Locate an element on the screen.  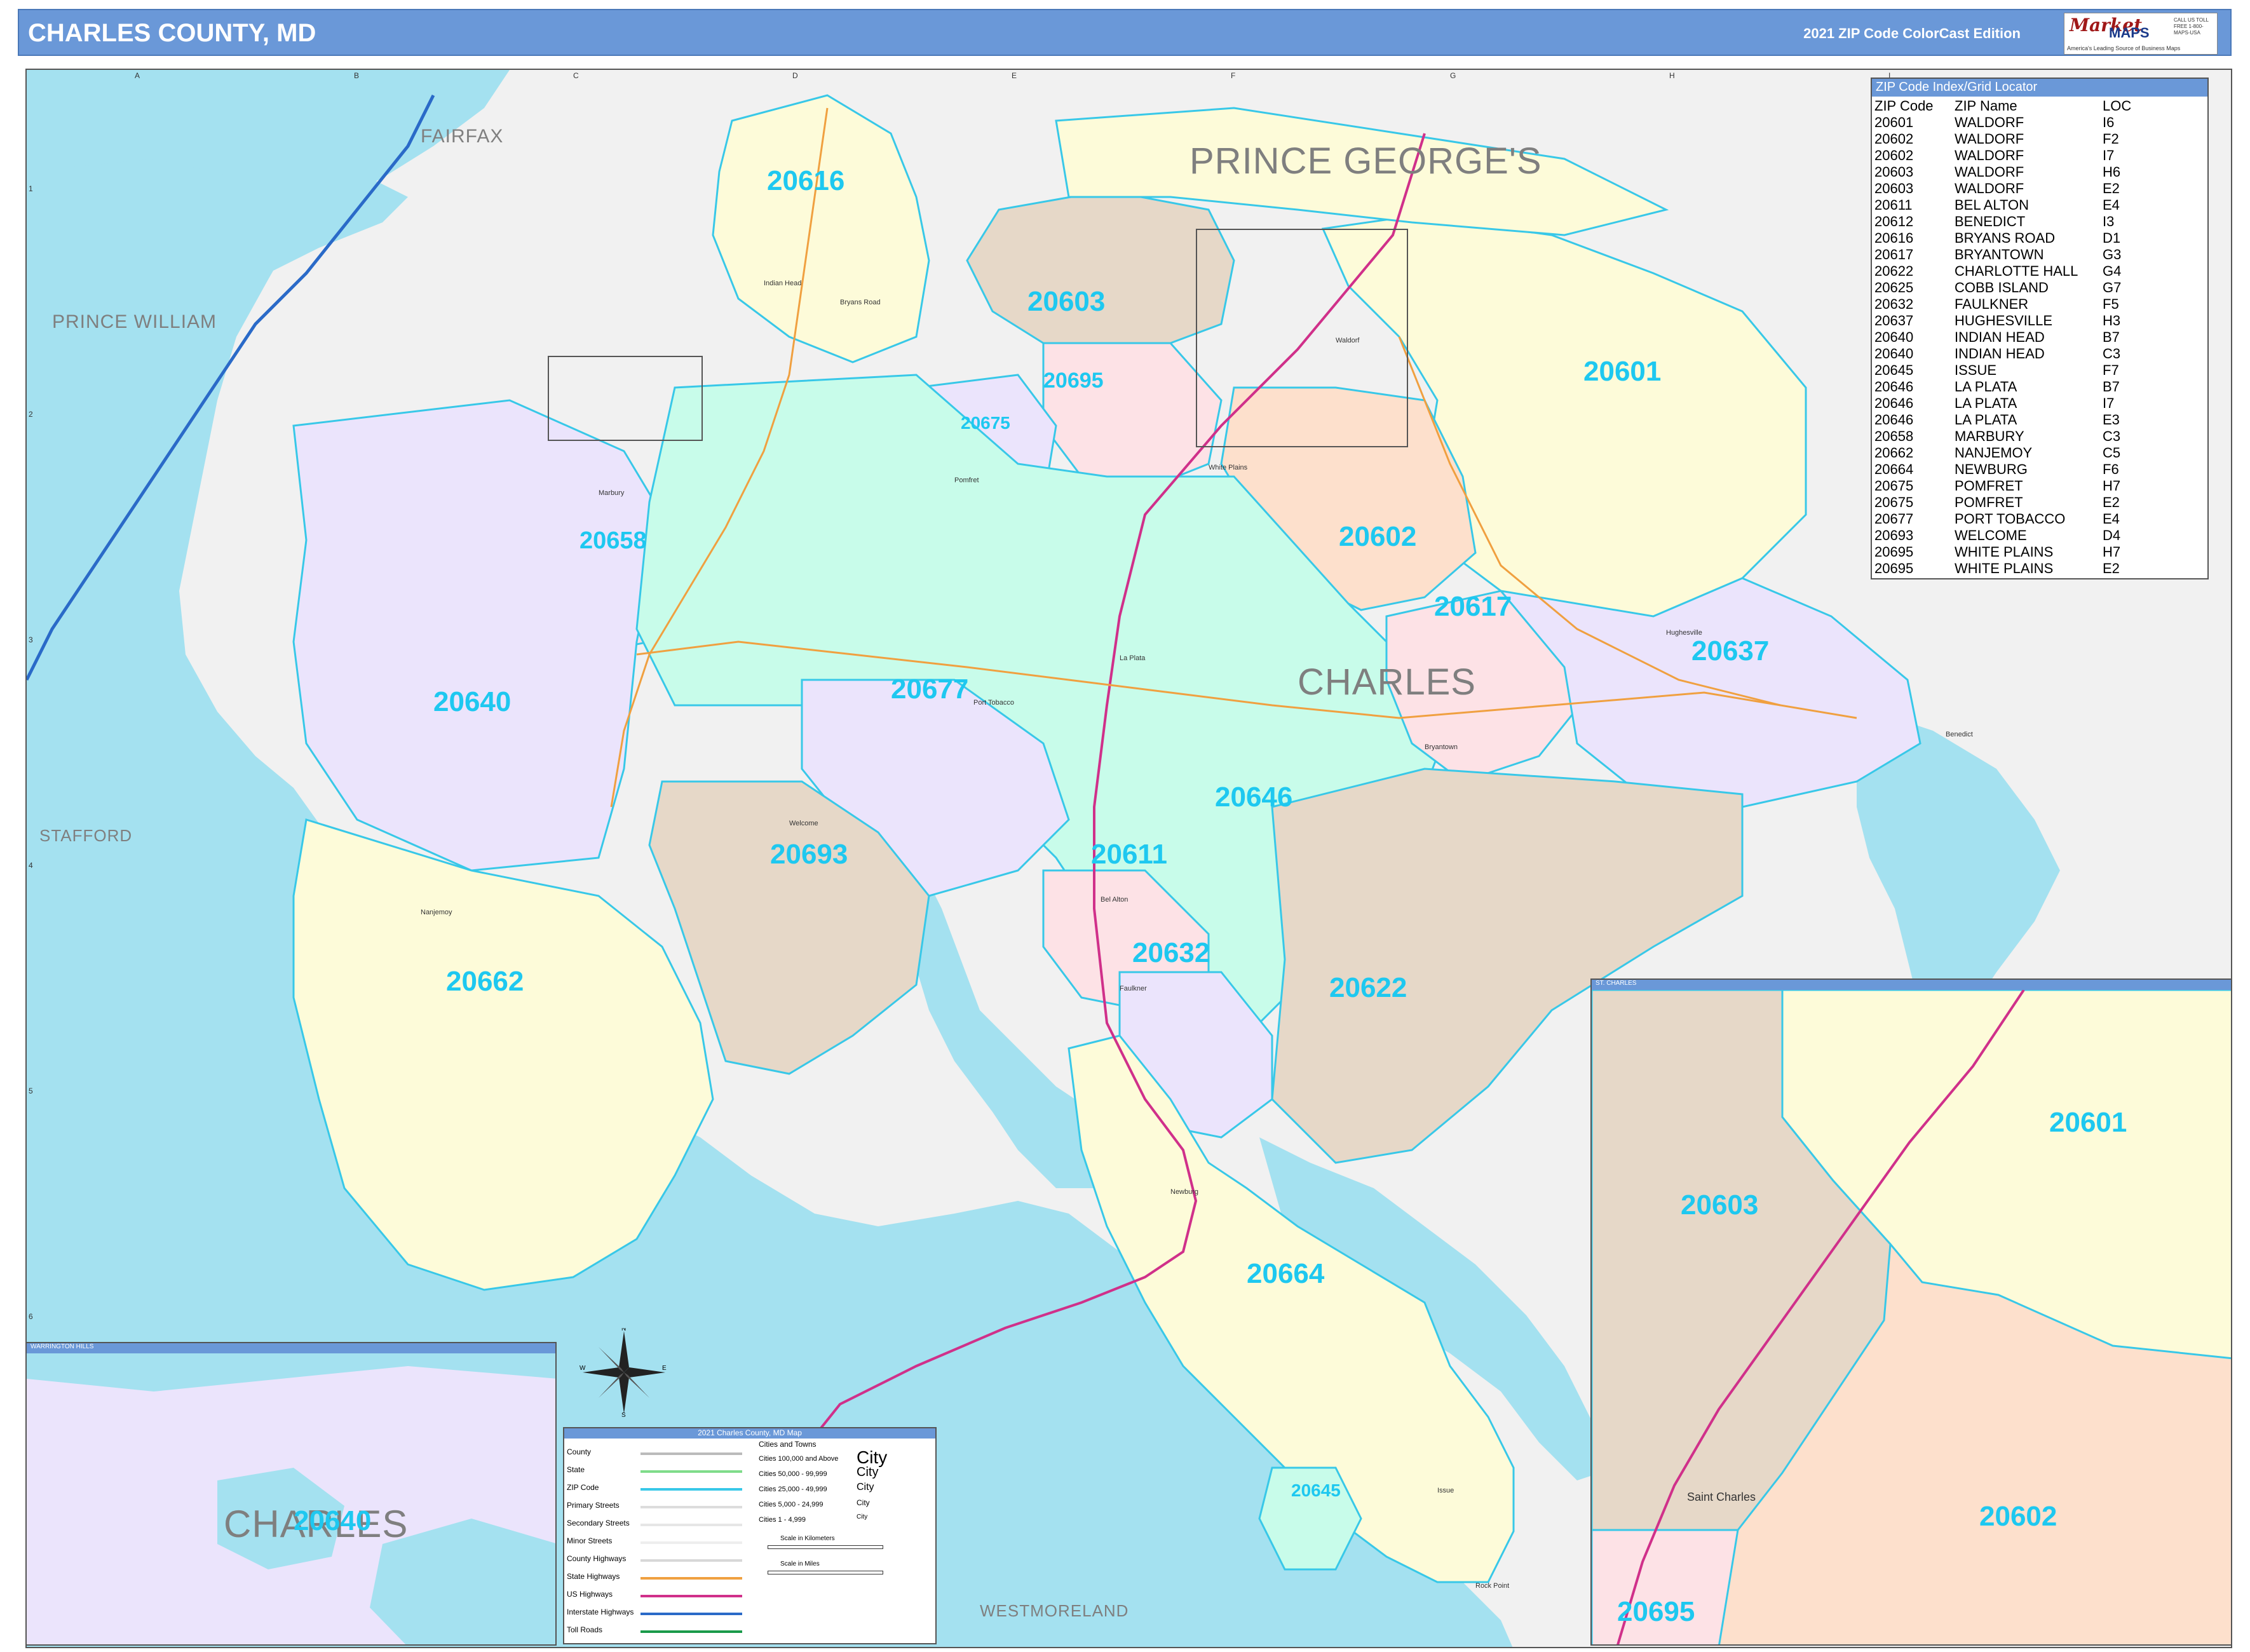
zip-index-row: 20646 LA PLATA E3 is located at coordinates (2002, 420).